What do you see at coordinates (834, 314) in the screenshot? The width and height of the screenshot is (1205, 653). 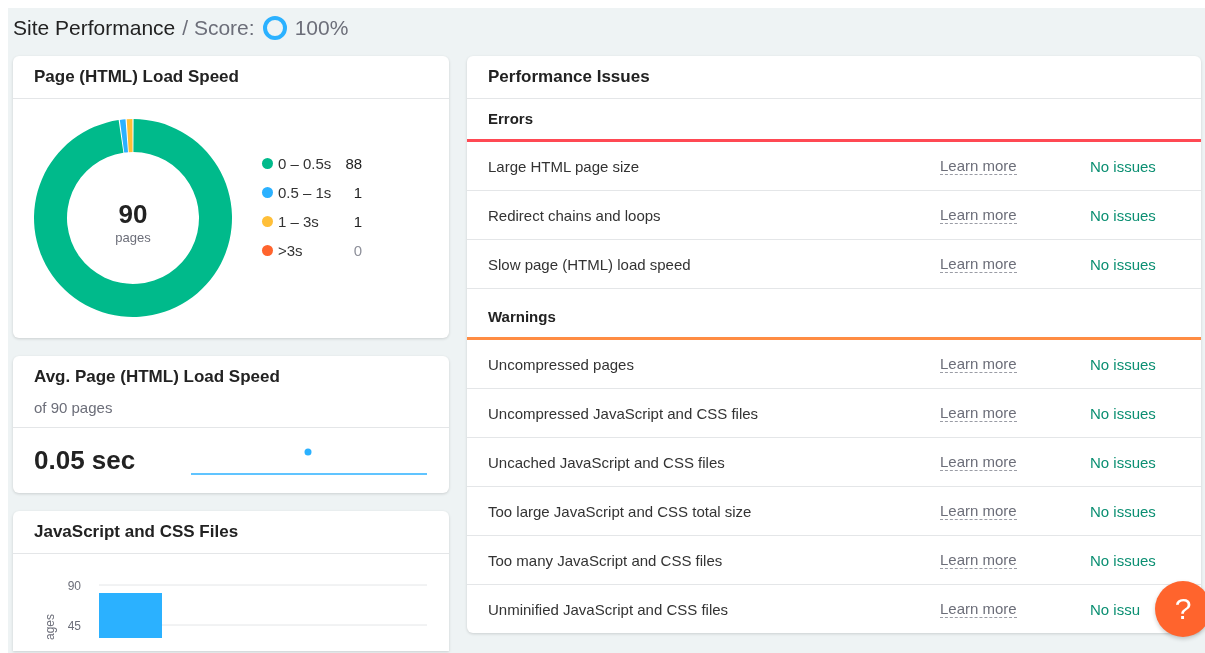 I see `section-header: Warnings` at bounding box center [834, 314].